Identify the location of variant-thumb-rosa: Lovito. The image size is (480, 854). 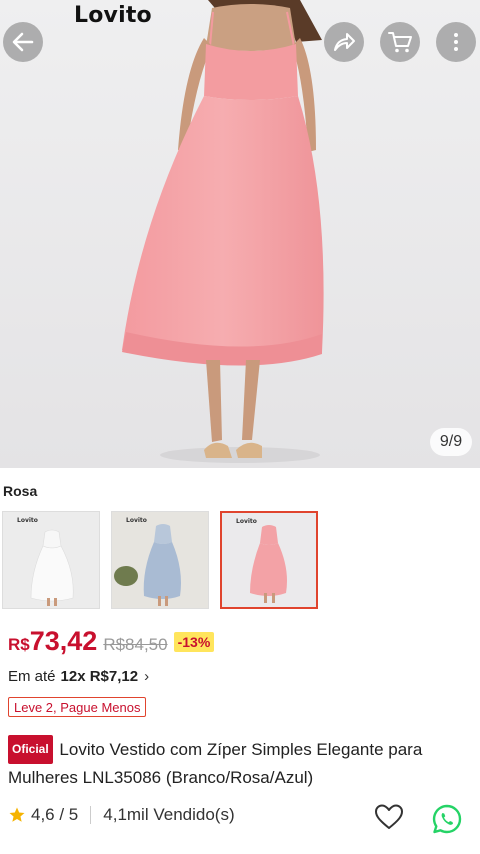
(269, 560).